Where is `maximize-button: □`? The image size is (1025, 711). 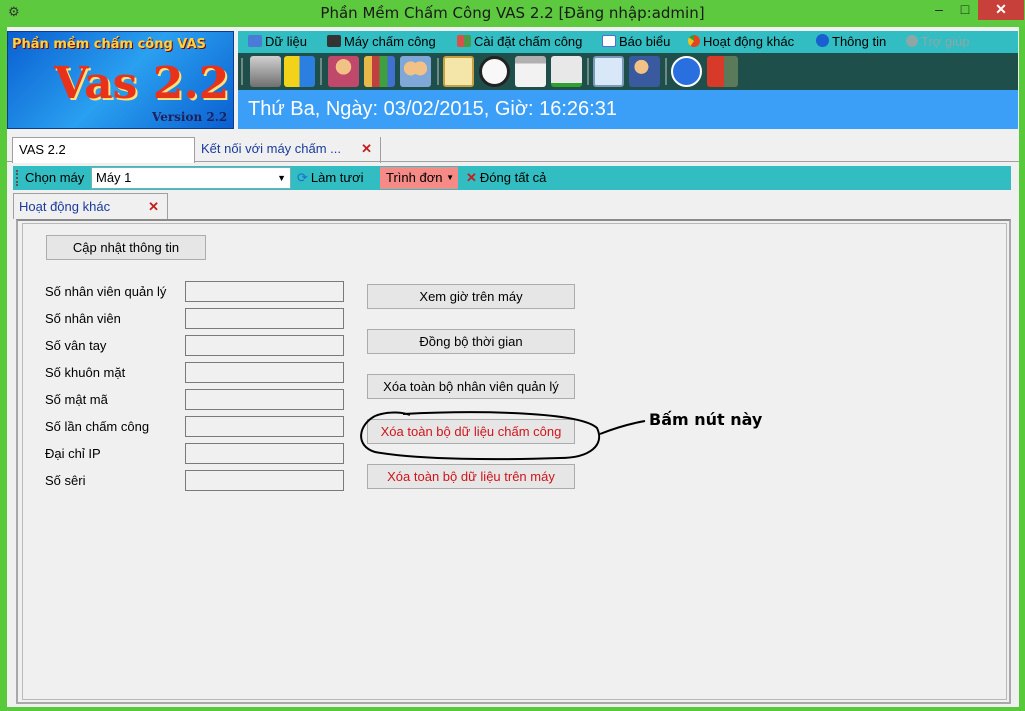 maximize-button: □ is located at coordinates (965, 10).